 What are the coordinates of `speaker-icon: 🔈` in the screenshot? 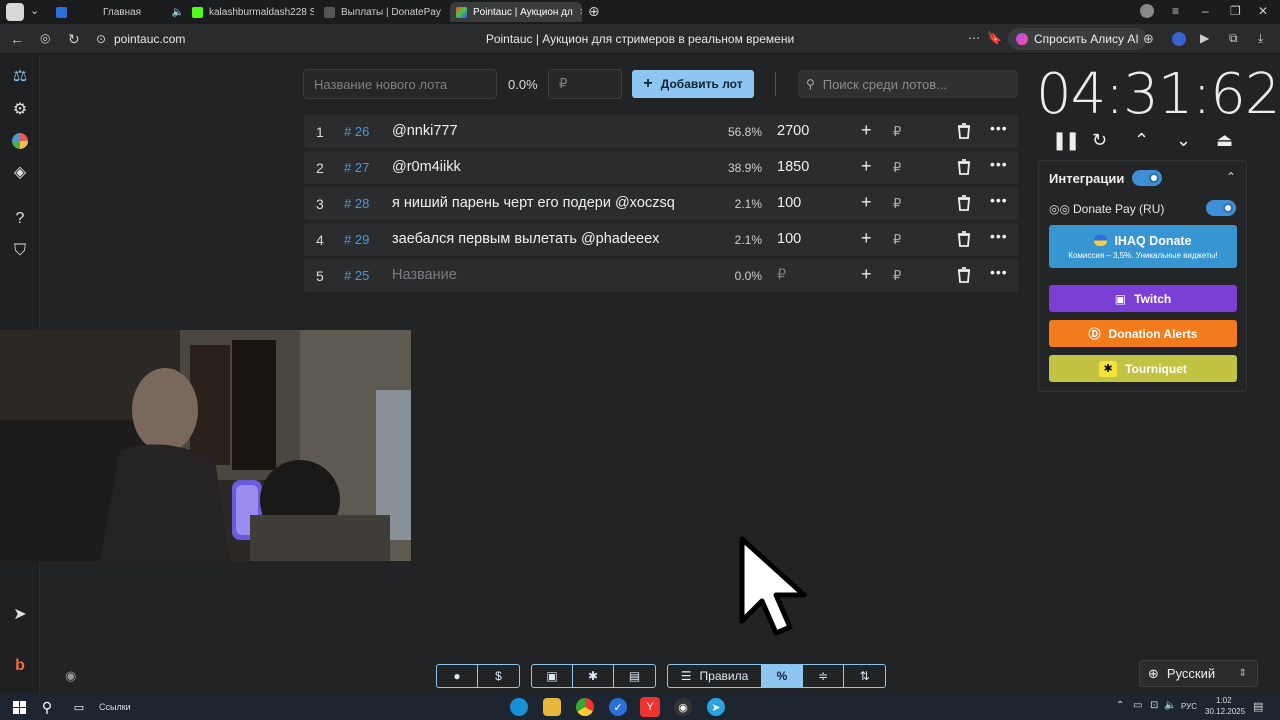 It's located at (175, 12).